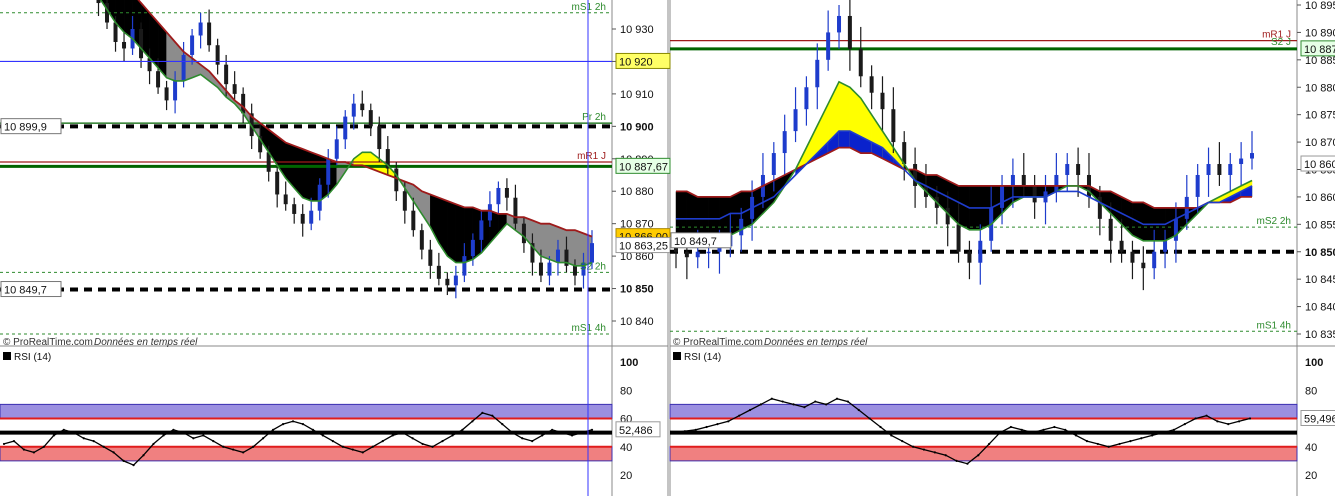 This screenshot has width=1335, height=501. Describe the element at coordinates (1274, 221) in the screenshot. I see `level-label: mS2 2h` at that location.